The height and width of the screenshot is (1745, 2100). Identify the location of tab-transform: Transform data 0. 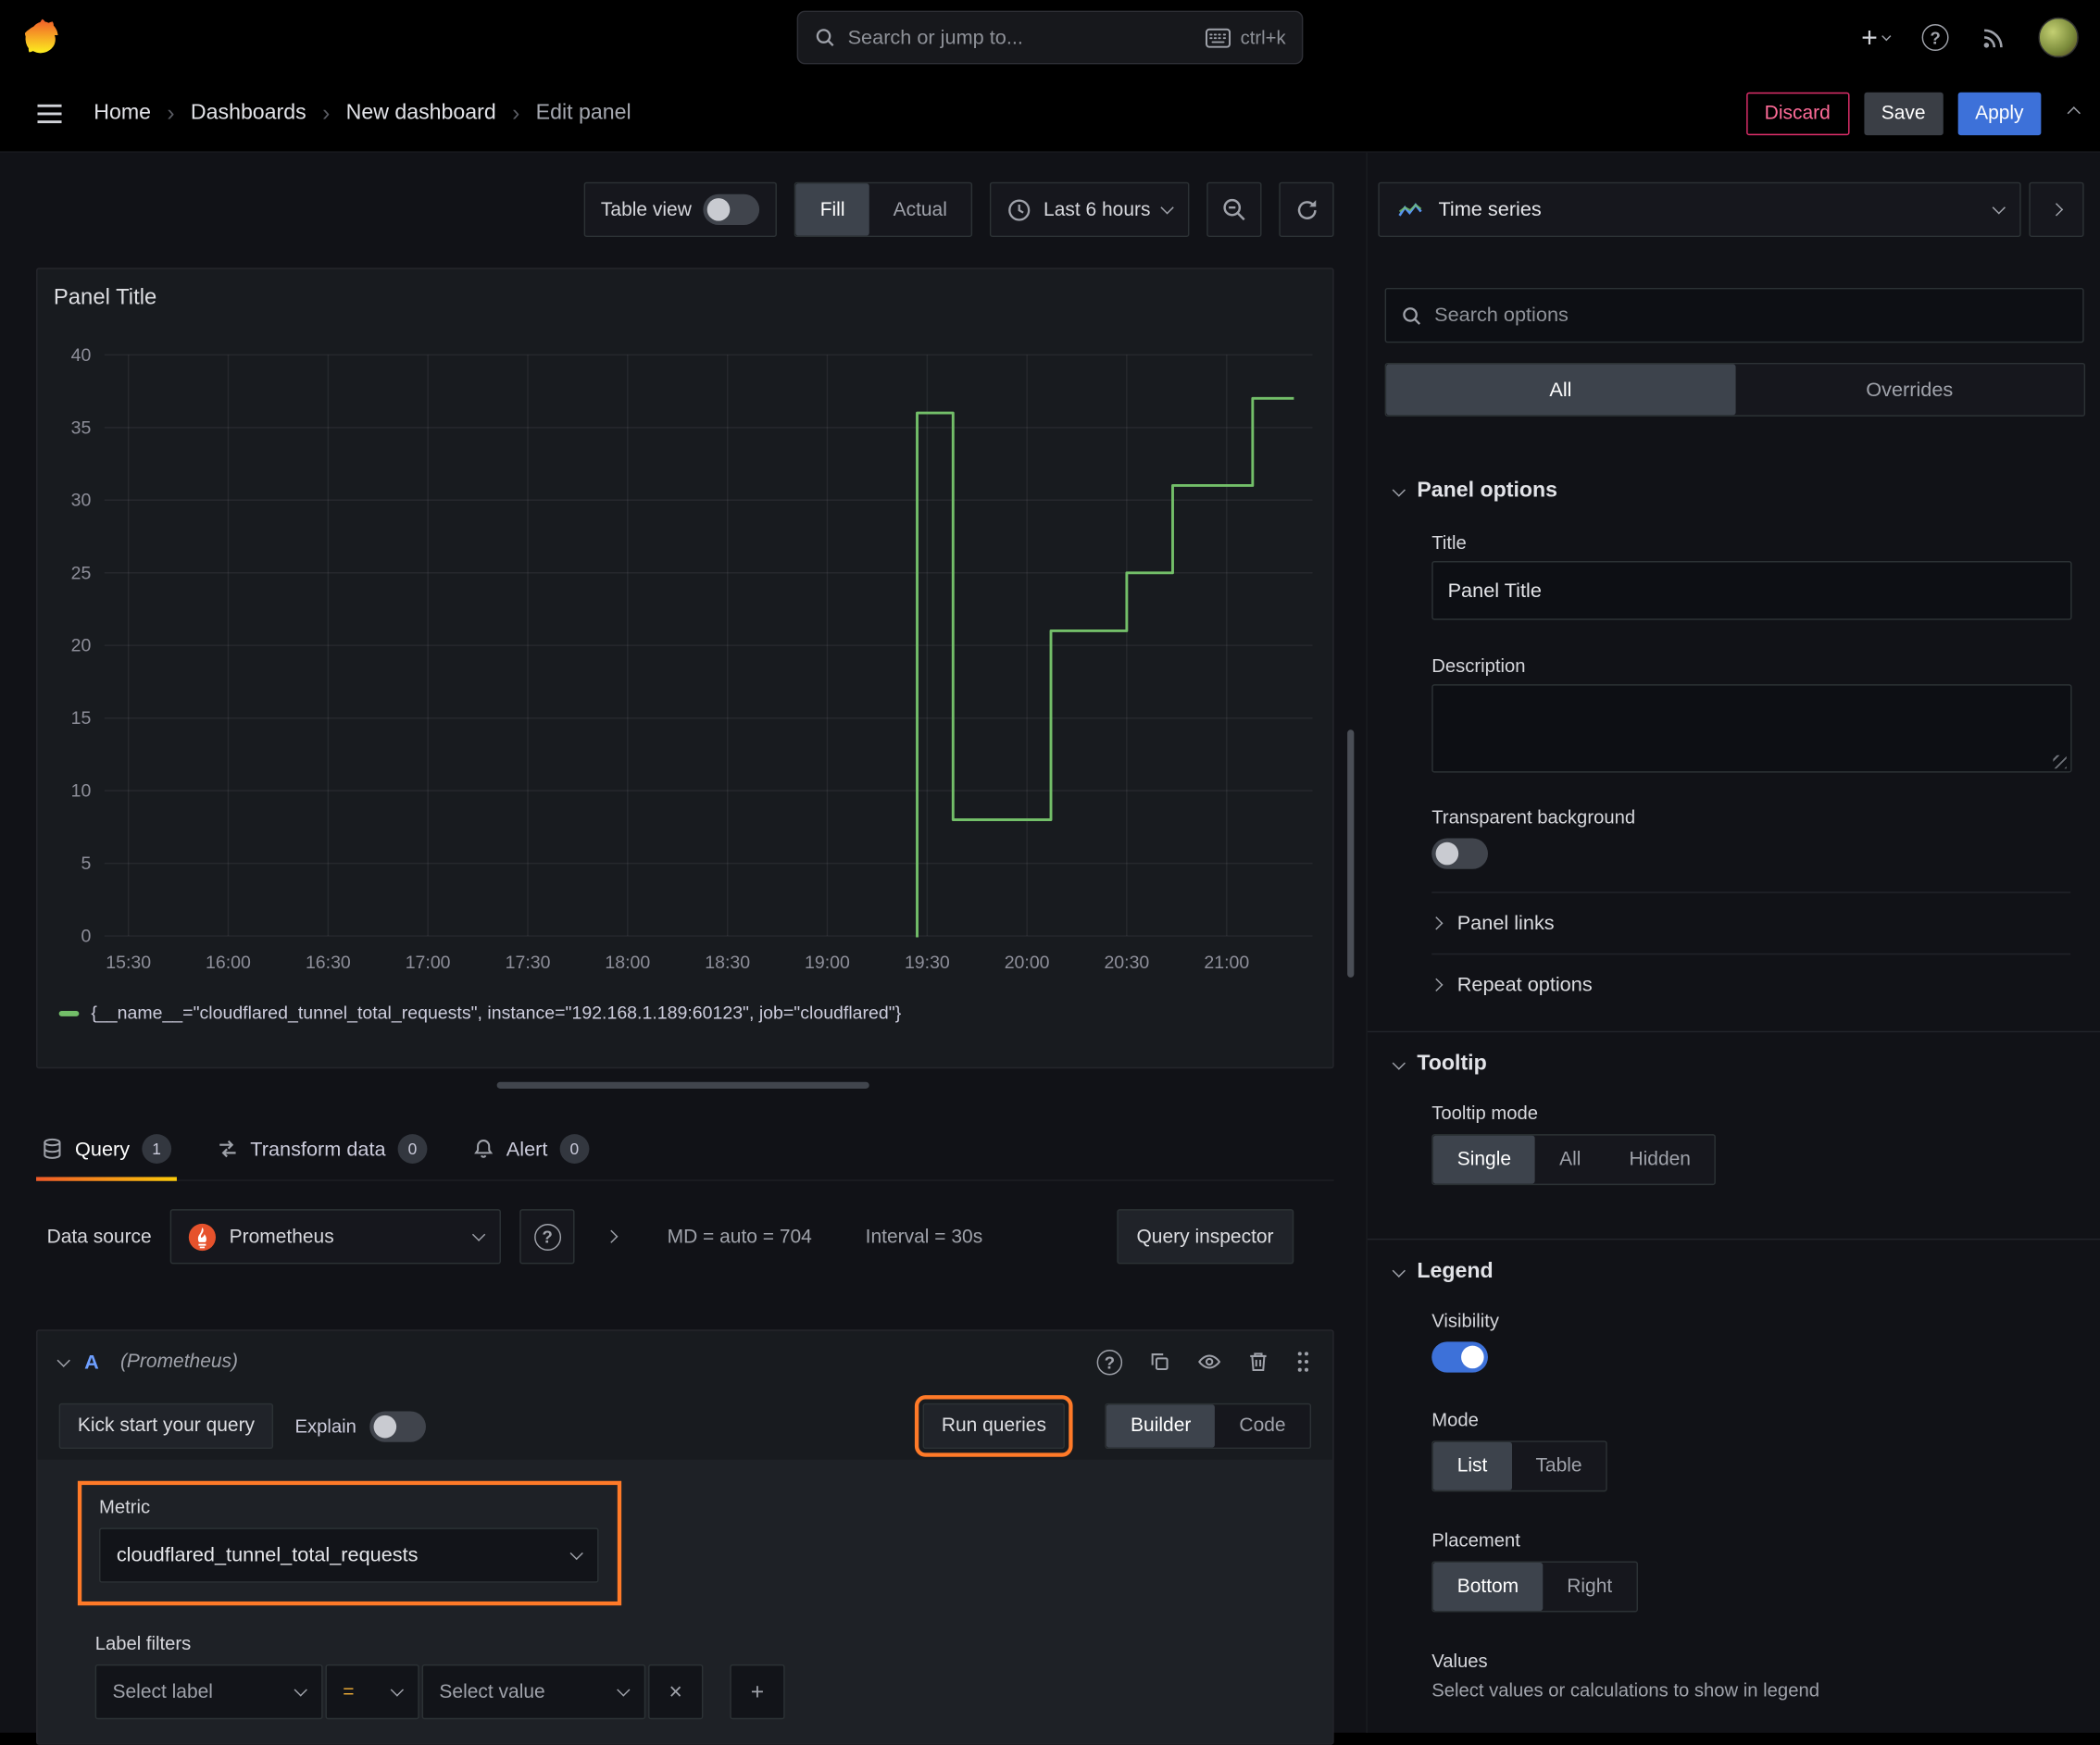
(321, 1149).